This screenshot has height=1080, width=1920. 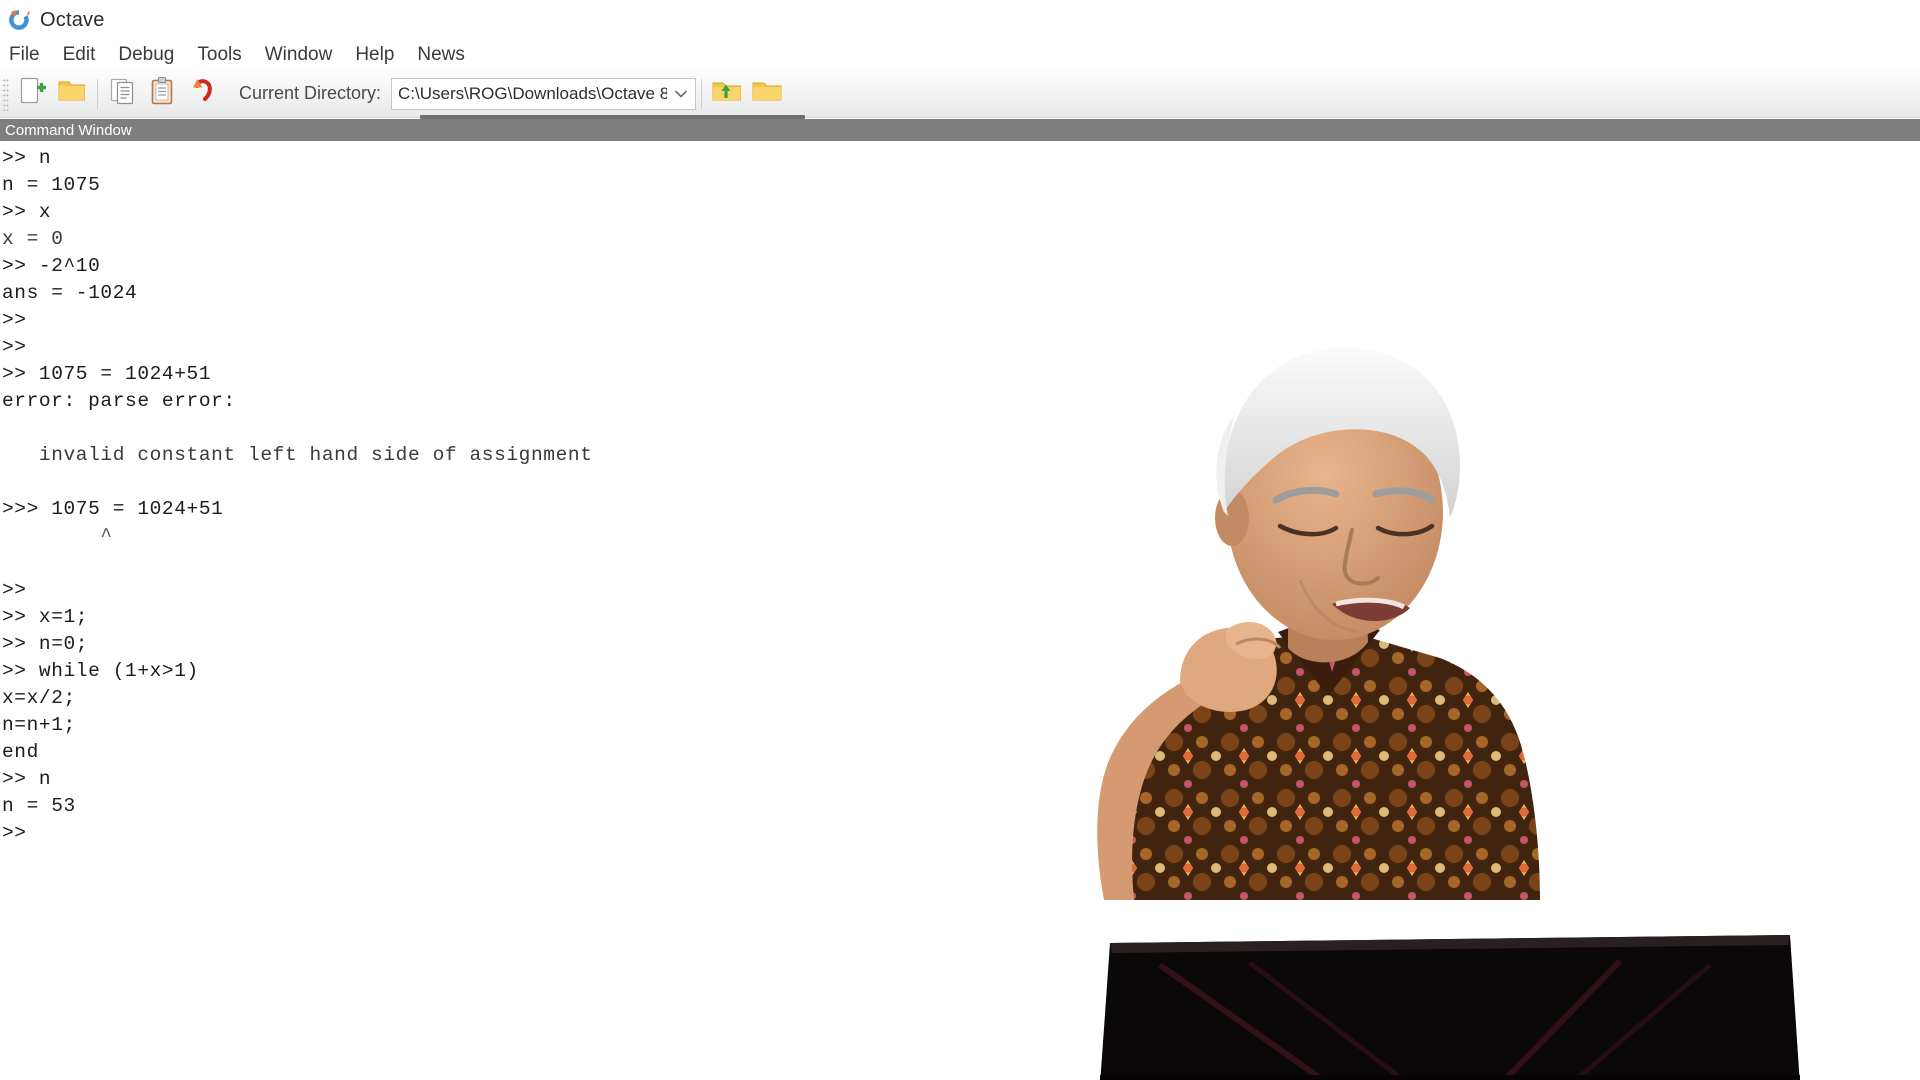 I want to click on browse-directories-button, so click(x=767, y=94).